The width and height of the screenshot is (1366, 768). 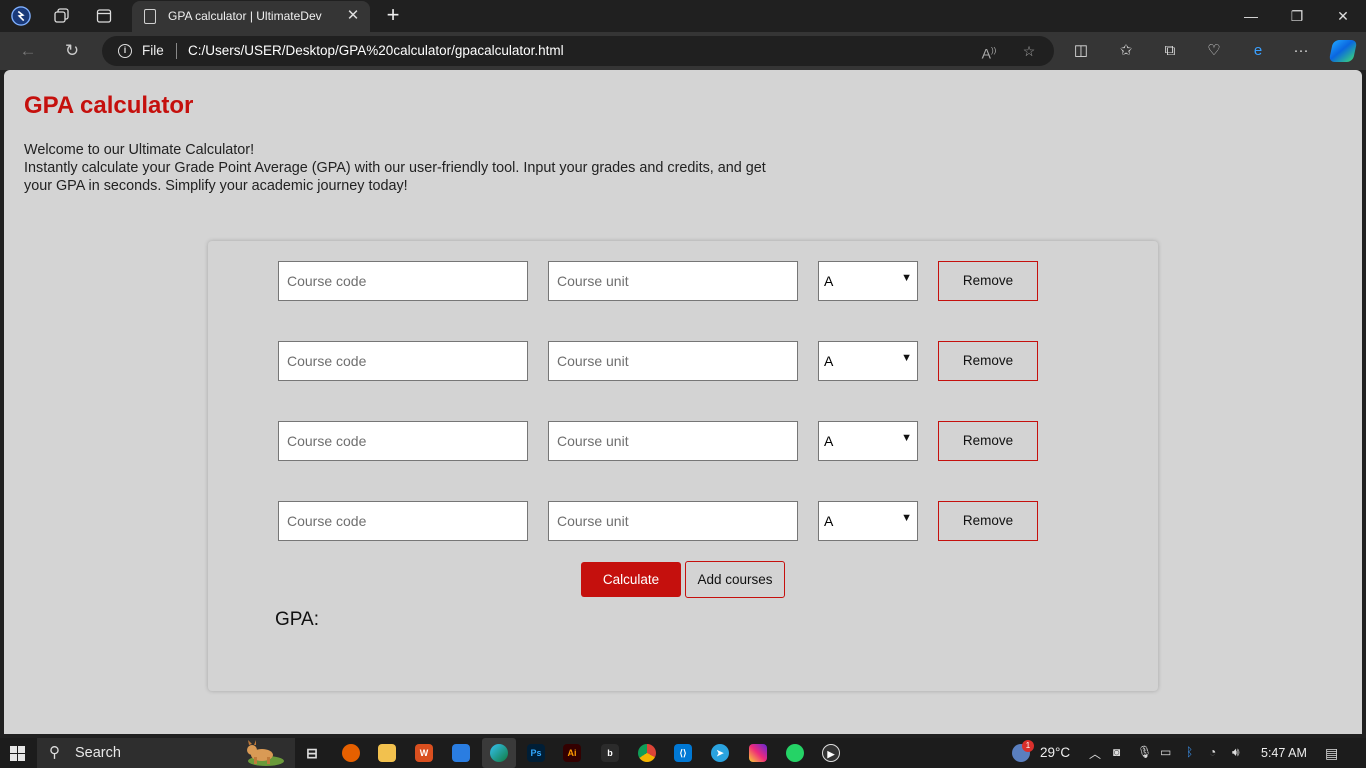 What do you see at coordinates (1081, 51) in the screenshot?
I see `split-screen-icon: ◫` at bounding box center [1081, 51].